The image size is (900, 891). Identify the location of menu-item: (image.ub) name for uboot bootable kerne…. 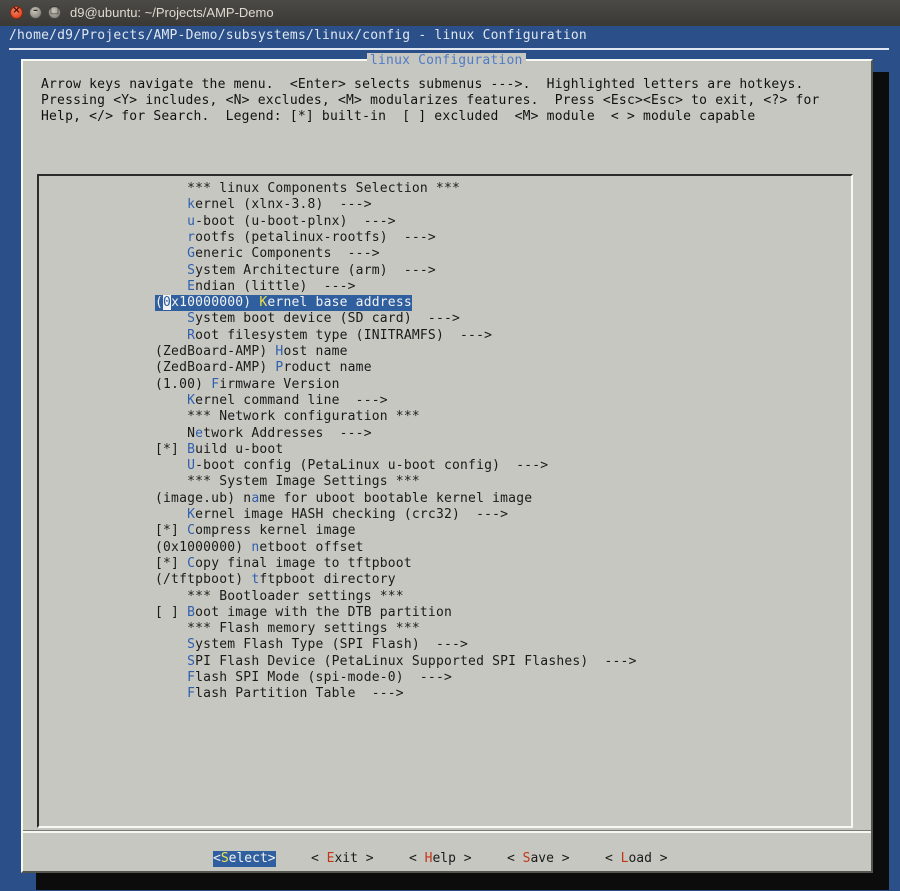
(343, 499).